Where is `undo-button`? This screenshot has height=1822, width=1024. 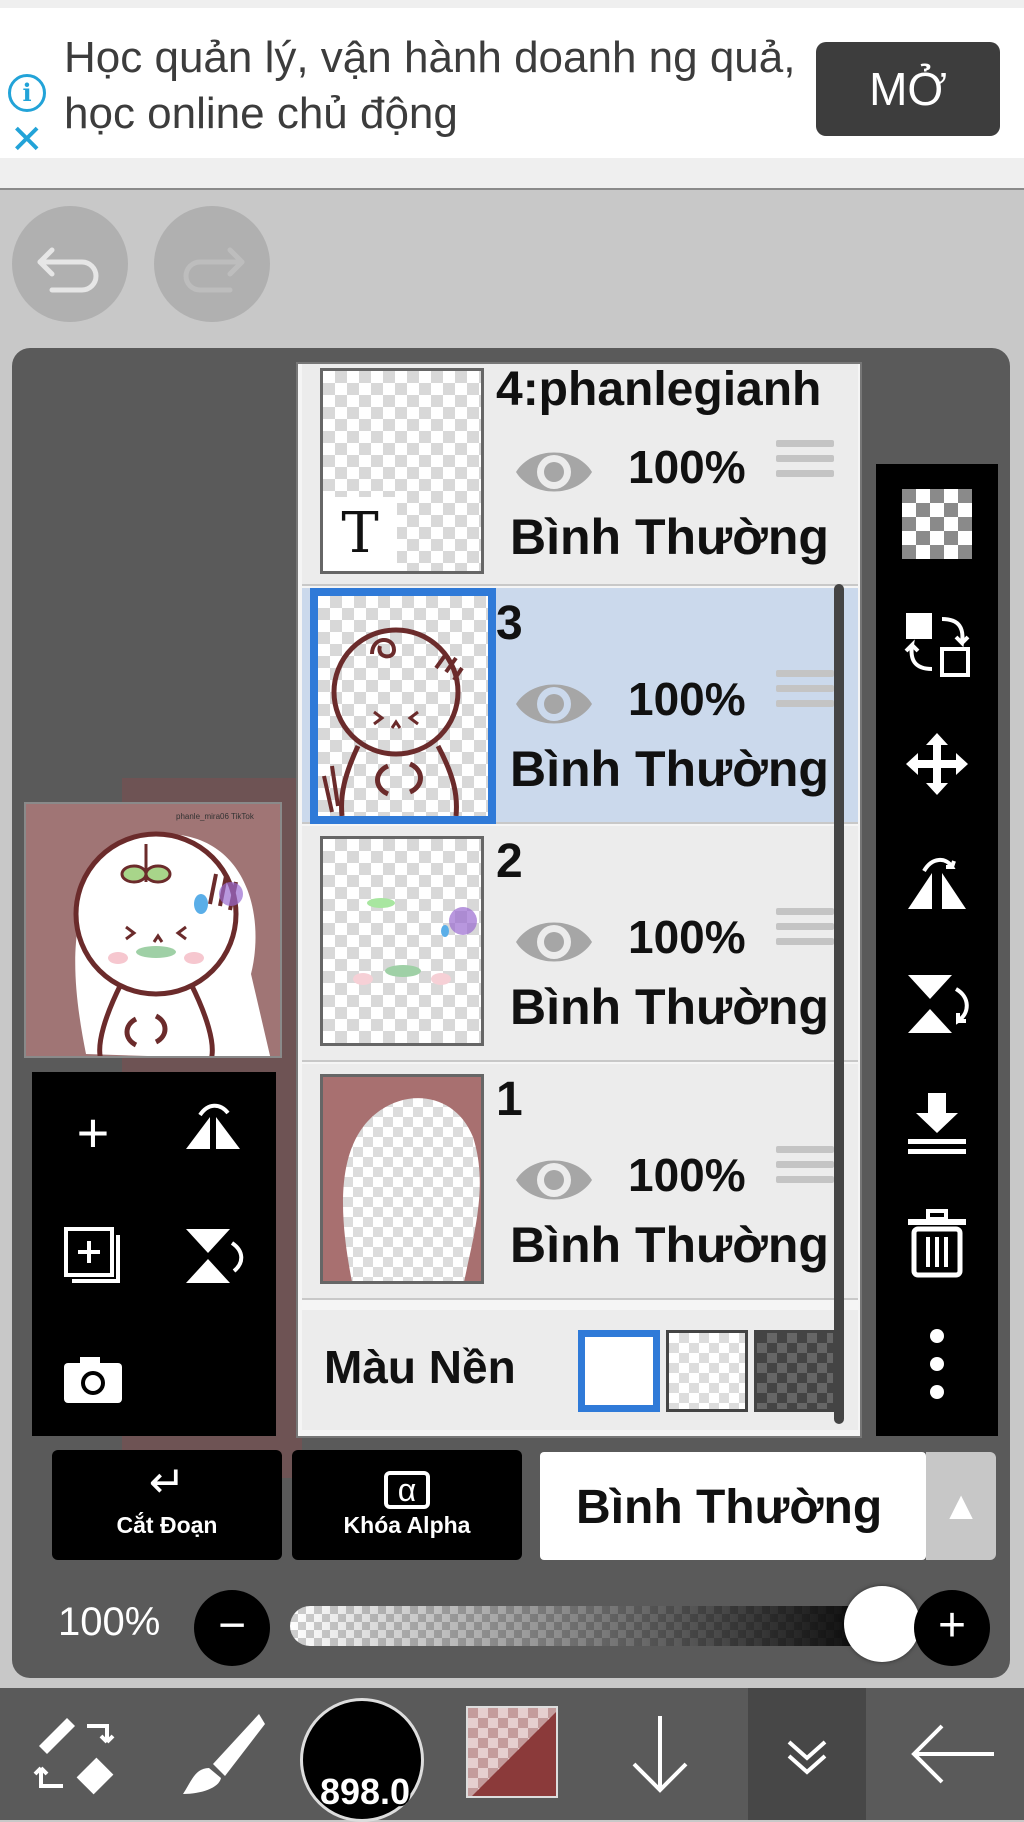 undo-button is located at coordinates (70, 264).